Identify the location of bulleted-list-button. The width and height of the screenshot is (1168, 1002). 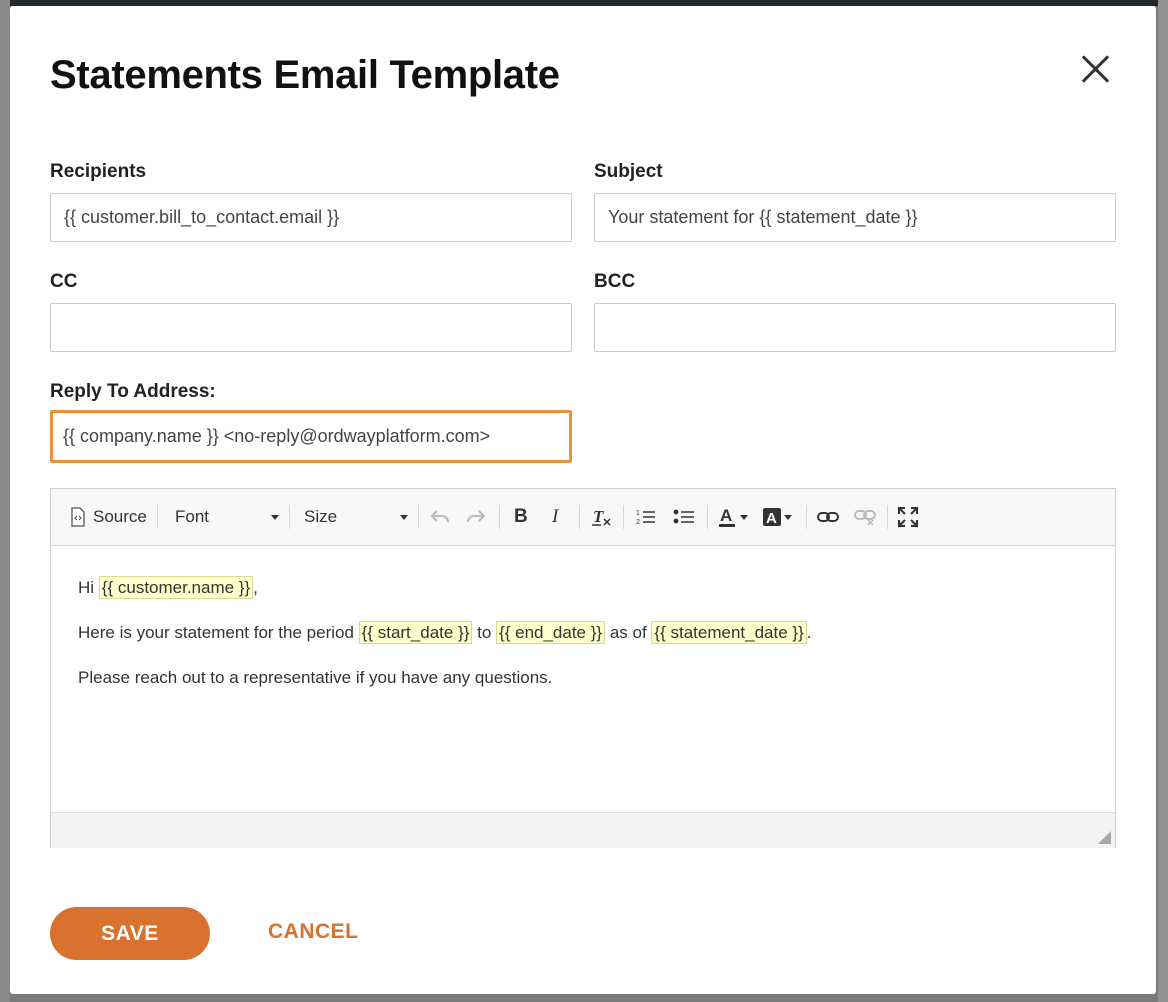
(684, 517).